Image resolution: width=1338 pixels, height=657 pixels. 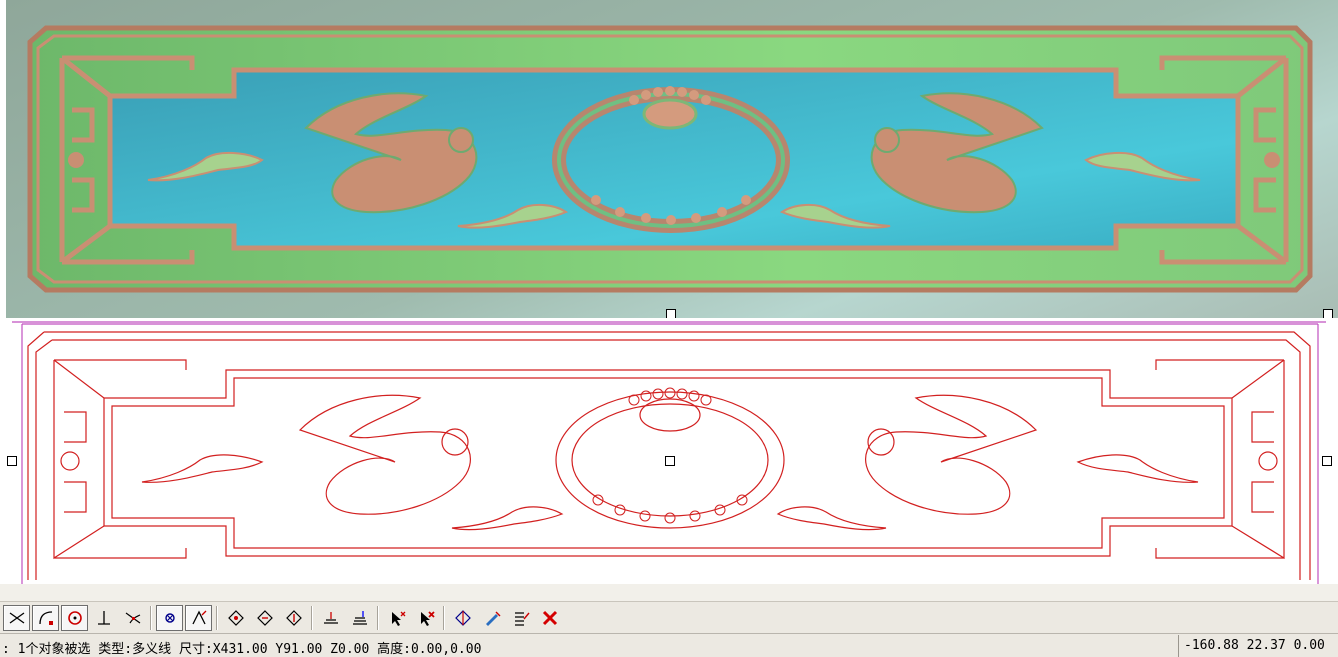 I want to click on perpendicular-snap-icon, so click(x=103, y=618).